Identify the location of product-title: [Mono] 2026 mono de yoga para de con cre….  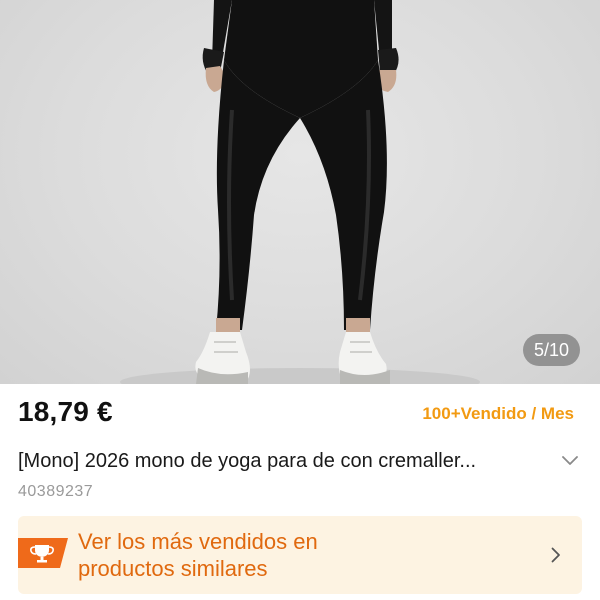
(247, 460).